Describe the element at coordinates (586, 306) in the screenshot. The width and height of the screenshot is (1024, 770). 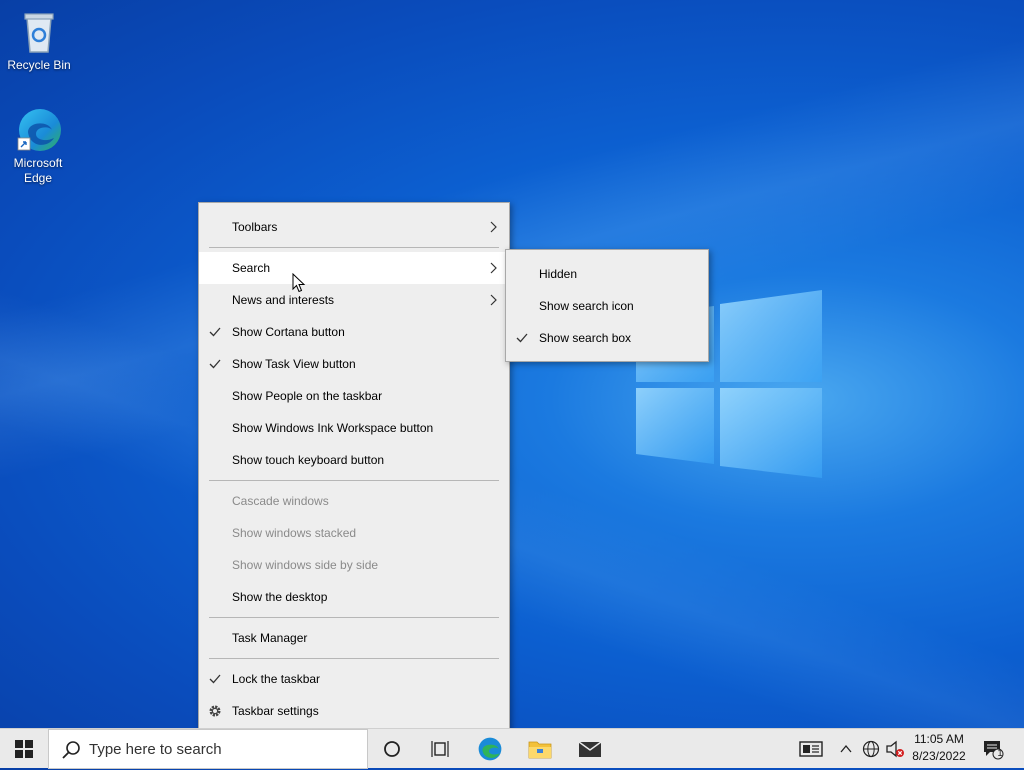
I see `menu-item-label: Show search icon` at that location.